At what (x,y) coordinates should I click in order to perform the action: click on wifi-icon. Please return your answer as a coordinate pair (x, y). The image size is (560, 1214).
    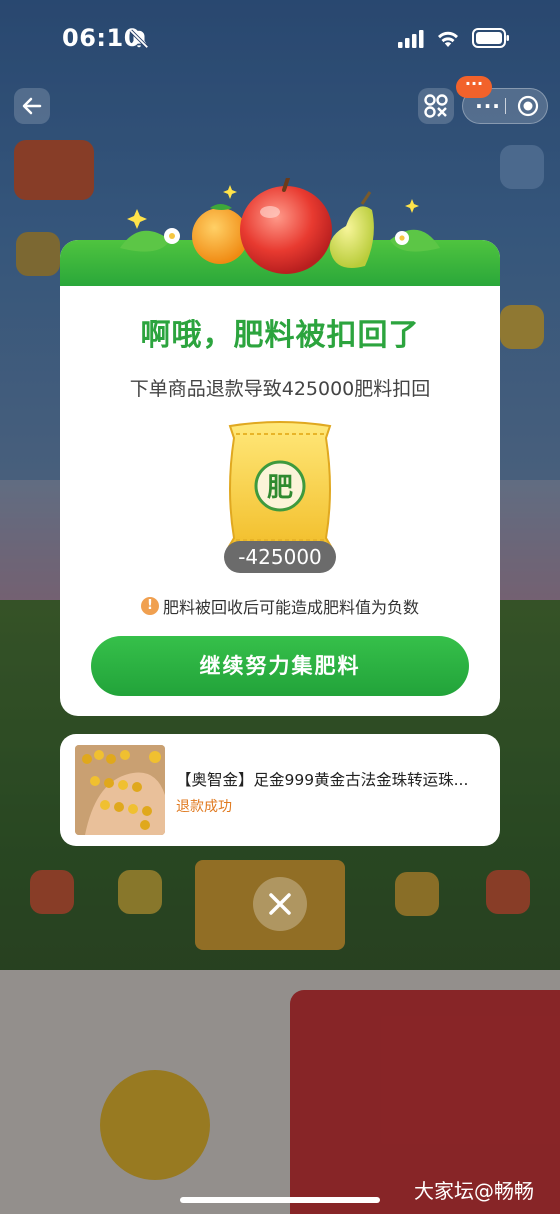
    Looking at the image, I should click on (448, 39).